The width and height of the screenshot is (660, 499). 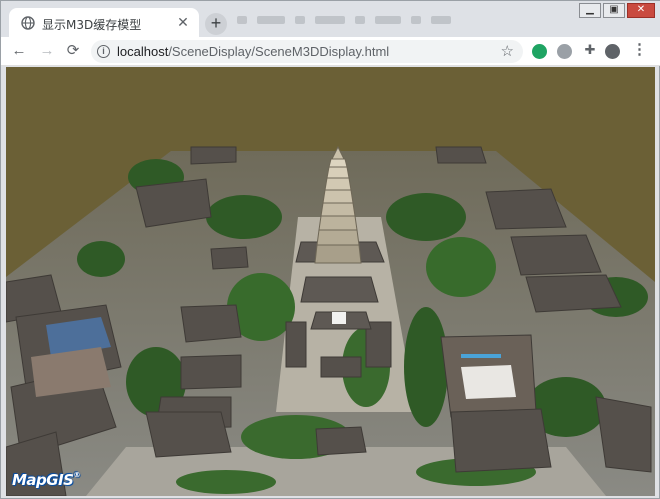 I want to click on tab-active: 显示M3D缓存模型 ✕, so click(x=104, y=22).